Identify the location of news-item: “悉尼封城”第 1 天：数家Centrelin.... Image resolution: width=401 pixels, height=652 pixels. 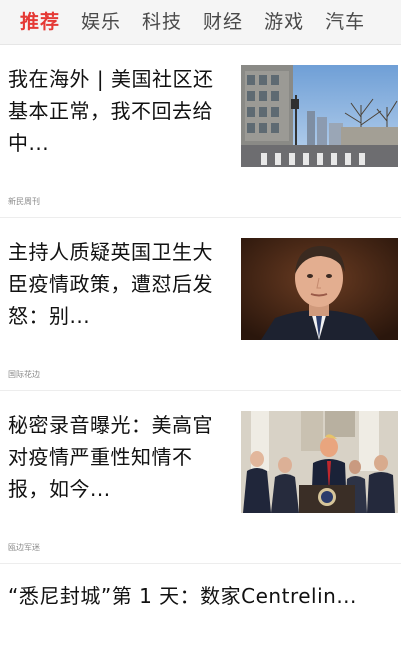
(200, 608).